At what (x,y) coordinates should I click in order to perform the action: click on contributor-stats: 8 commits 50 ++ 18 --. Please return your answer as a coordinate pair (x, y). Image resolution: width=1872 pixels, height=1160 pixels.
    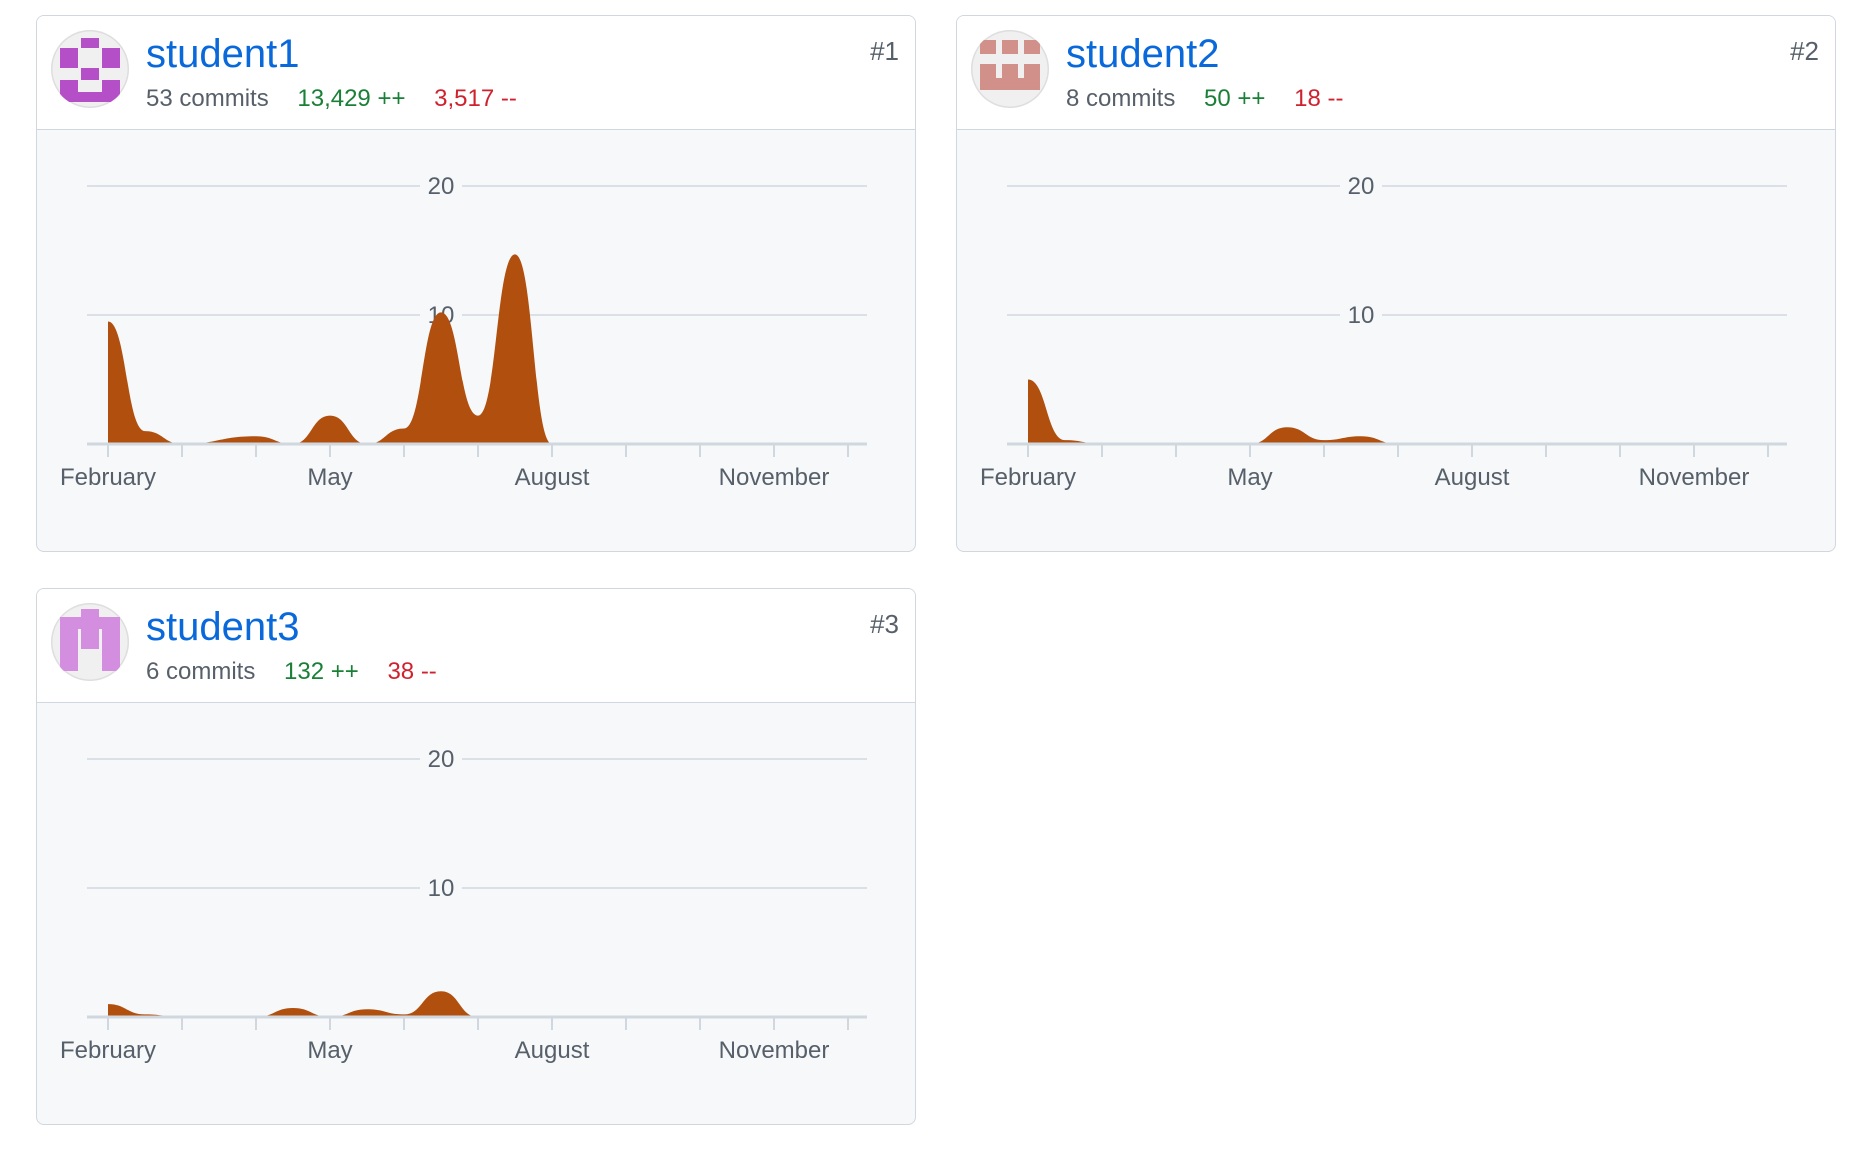
    Looking at the image, I should click on (1215, 99).